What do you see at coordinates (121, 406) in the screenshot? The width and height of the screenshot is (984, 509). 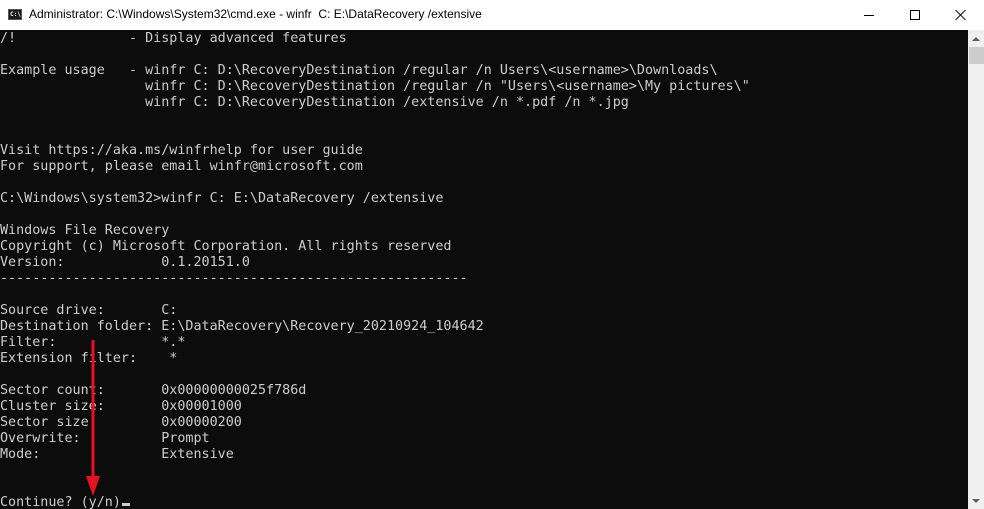 I see `console-line: Cluster size: 0x00001000` at bounding box center [121, 406].